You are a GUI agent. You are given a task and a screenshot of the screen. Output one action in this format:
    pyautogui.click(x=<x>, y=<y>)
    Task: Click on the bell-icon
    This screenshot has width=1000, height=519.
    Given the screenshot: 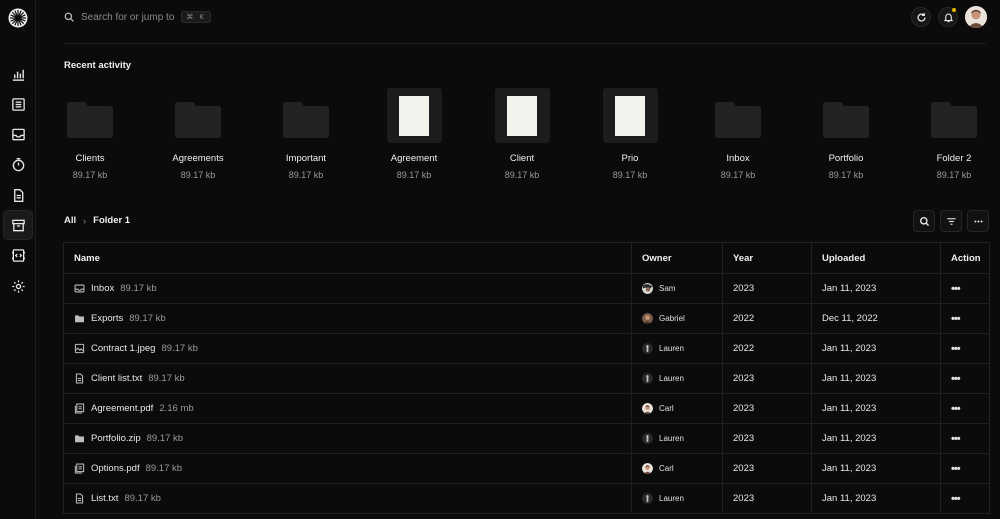 What is the action you would take?
    pyautogui.click(x=948, y=17)
    